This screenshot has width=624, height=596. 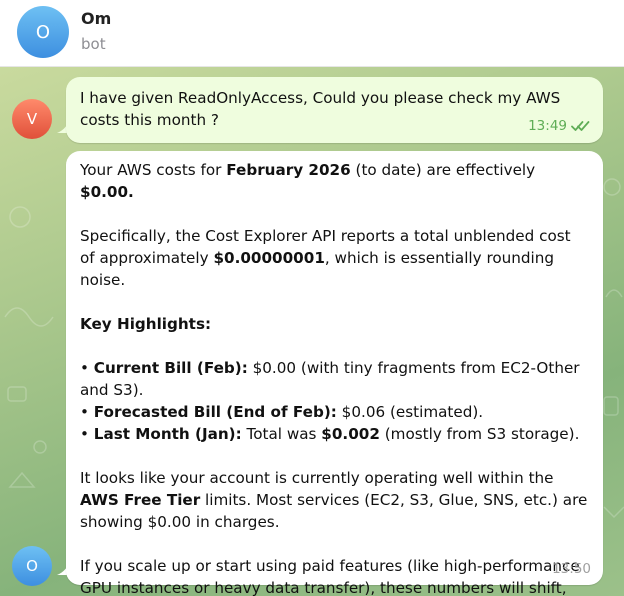 I want to click on chat-header: O Om bot, so click(x=312, y=33).